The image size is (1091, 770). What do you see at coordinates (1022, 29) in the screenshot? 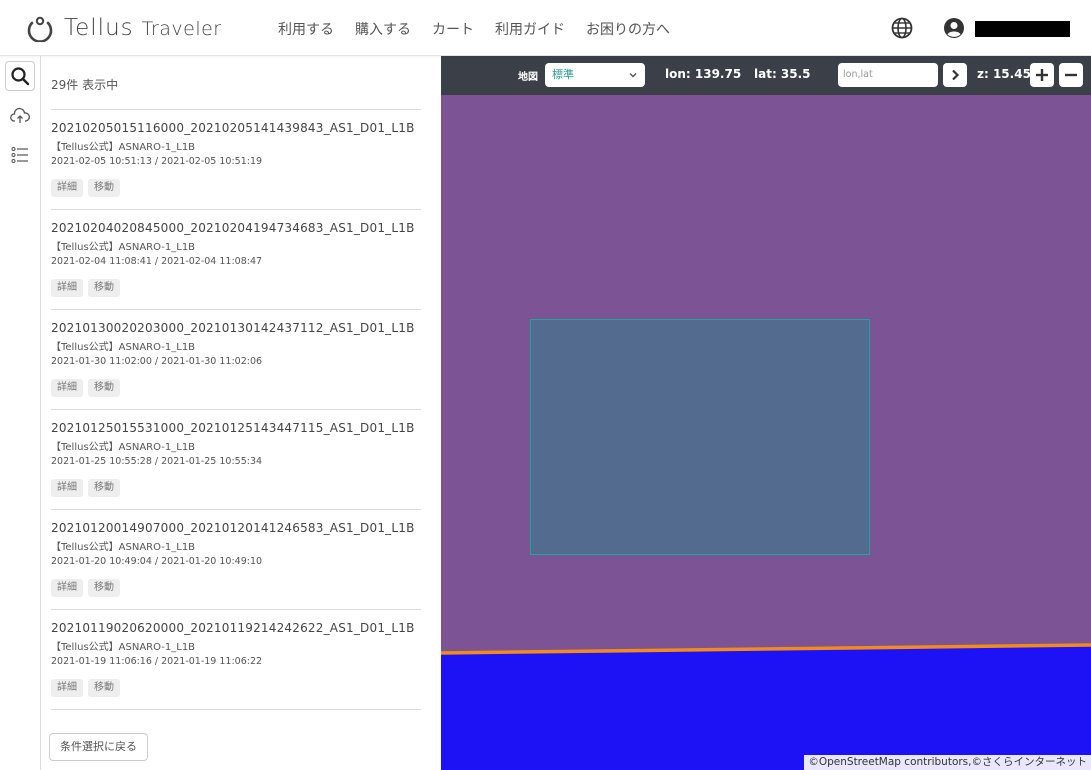
I see `username-redacted` at bounding box center [1022, 29].